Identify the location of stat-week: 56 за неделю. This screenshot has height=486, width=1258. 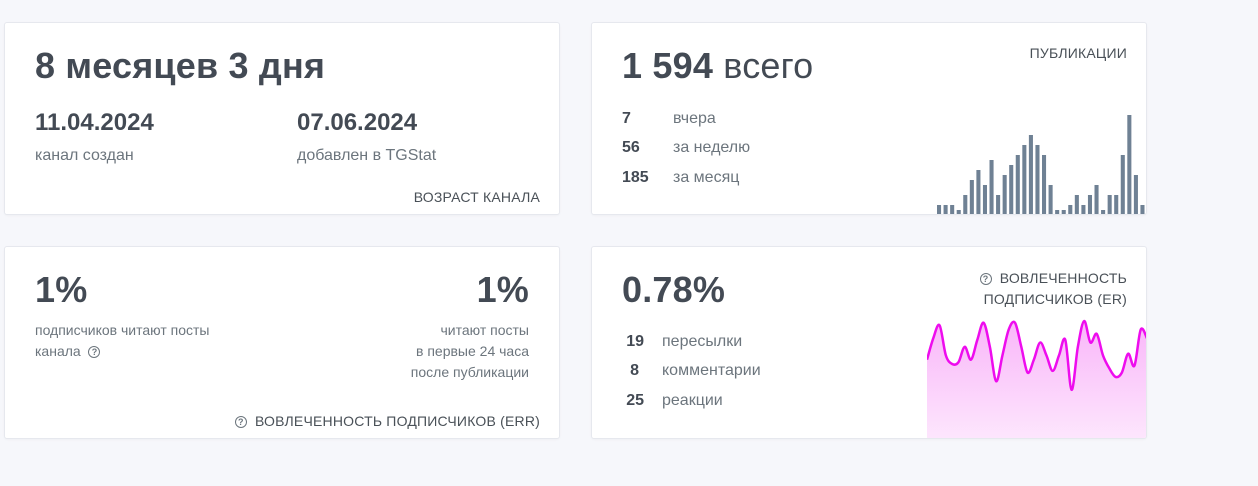
(722, 149).